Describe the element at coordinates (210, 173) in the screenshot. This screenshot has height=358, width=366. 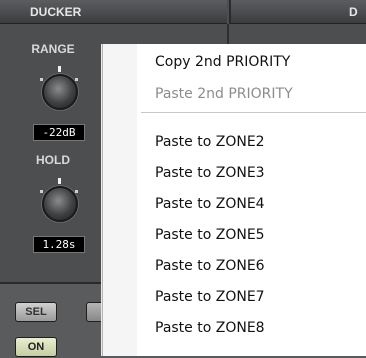
I see `menu-item-paste-zone3: Paste to ZONE3` at that location.